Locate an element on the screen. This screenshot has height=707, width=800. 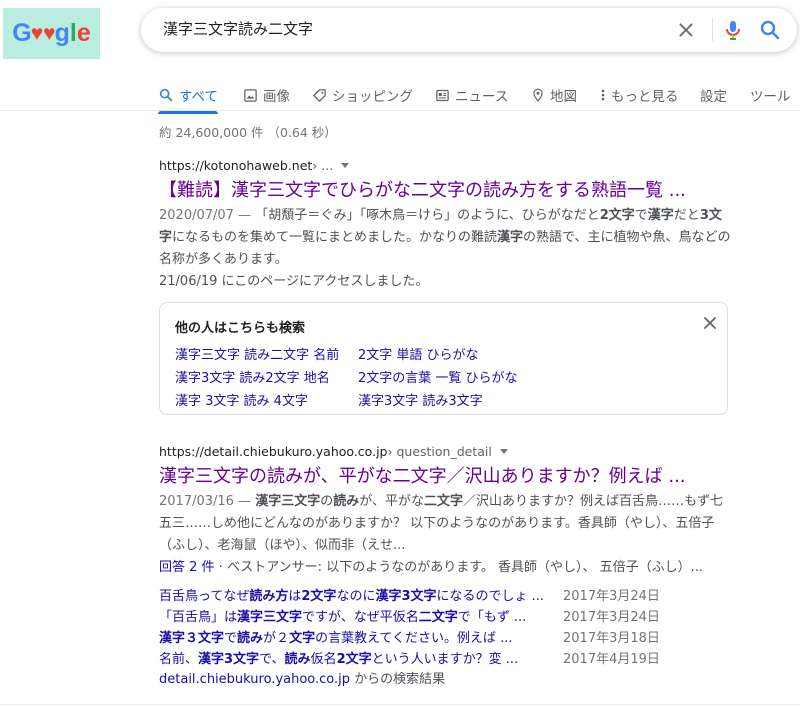
result-stats: 約 24,600,000 件 （0.64 秒） is located at coordinates (248, 132).